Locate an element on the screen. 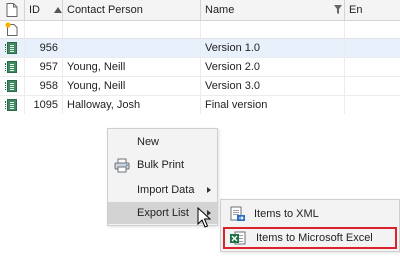  filter-cell-contact is located at coordinates (132, 29).